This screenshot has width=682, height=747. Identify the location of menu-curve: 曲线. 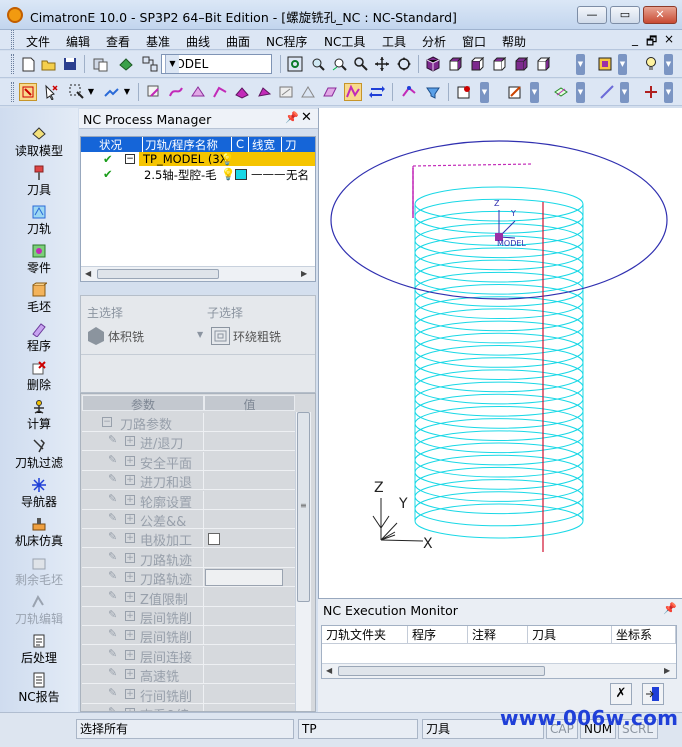
(198, 41).